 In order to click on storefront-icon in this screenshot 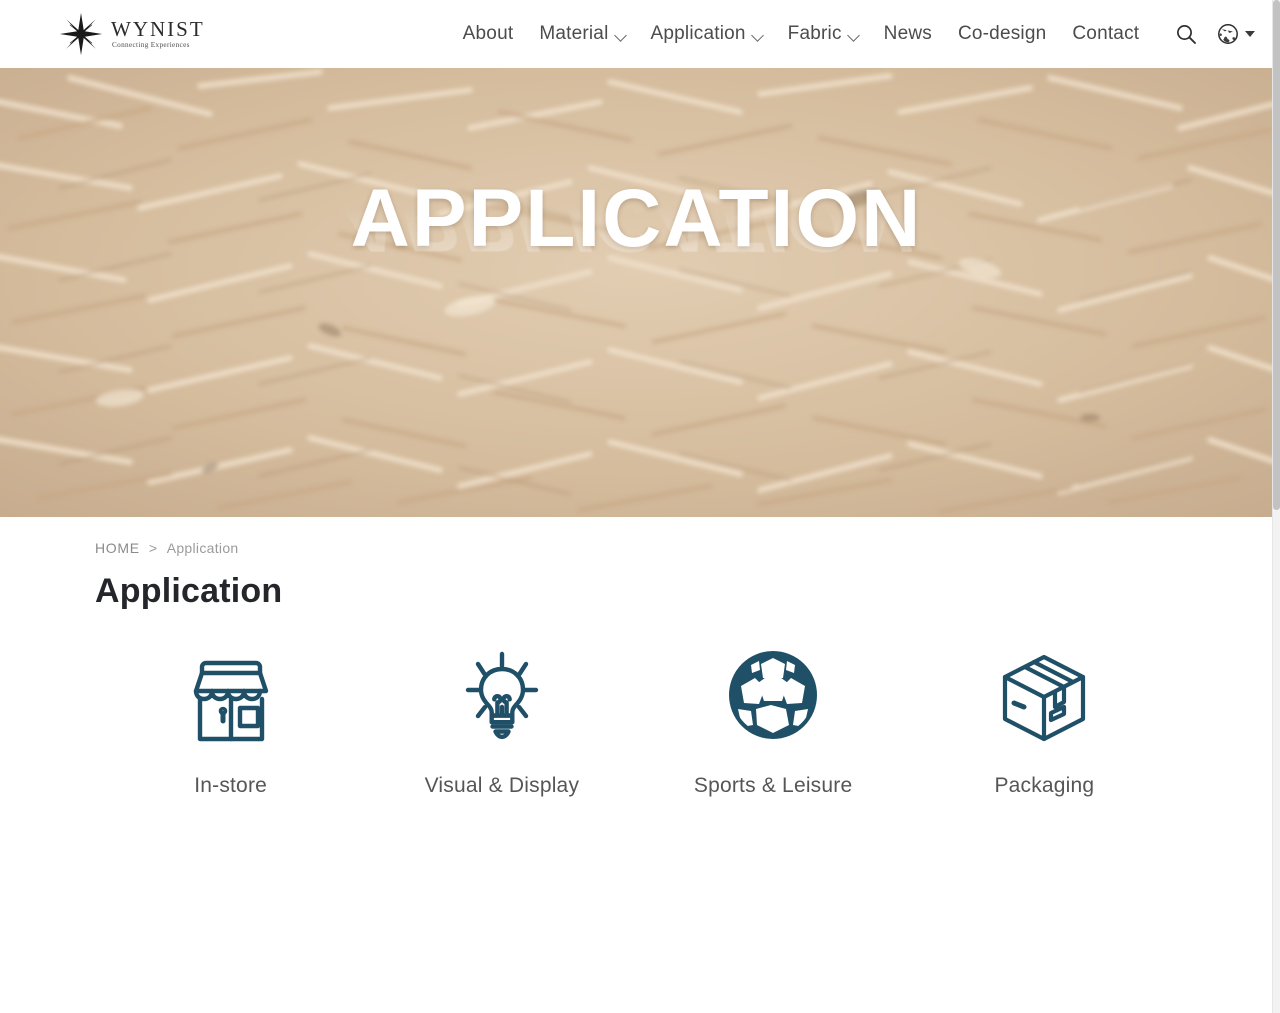, I will do `click(230, 701)`.